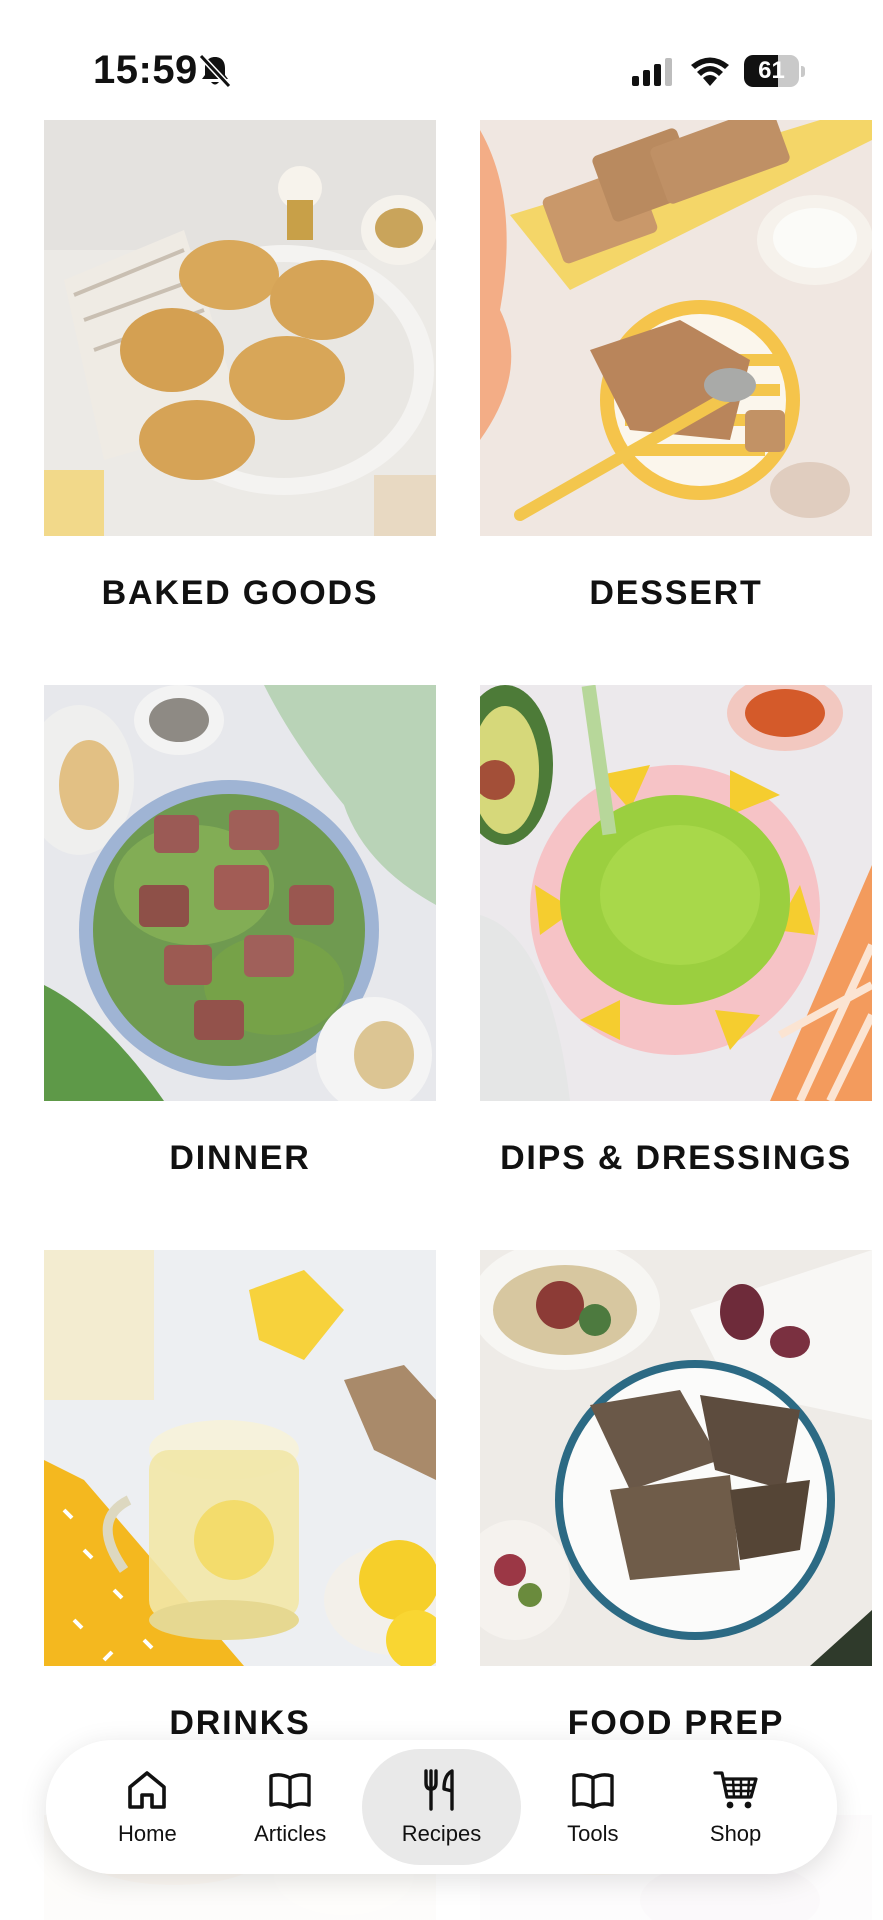  I want to click on category-card-dinner: DINNER, so click(240, 931).